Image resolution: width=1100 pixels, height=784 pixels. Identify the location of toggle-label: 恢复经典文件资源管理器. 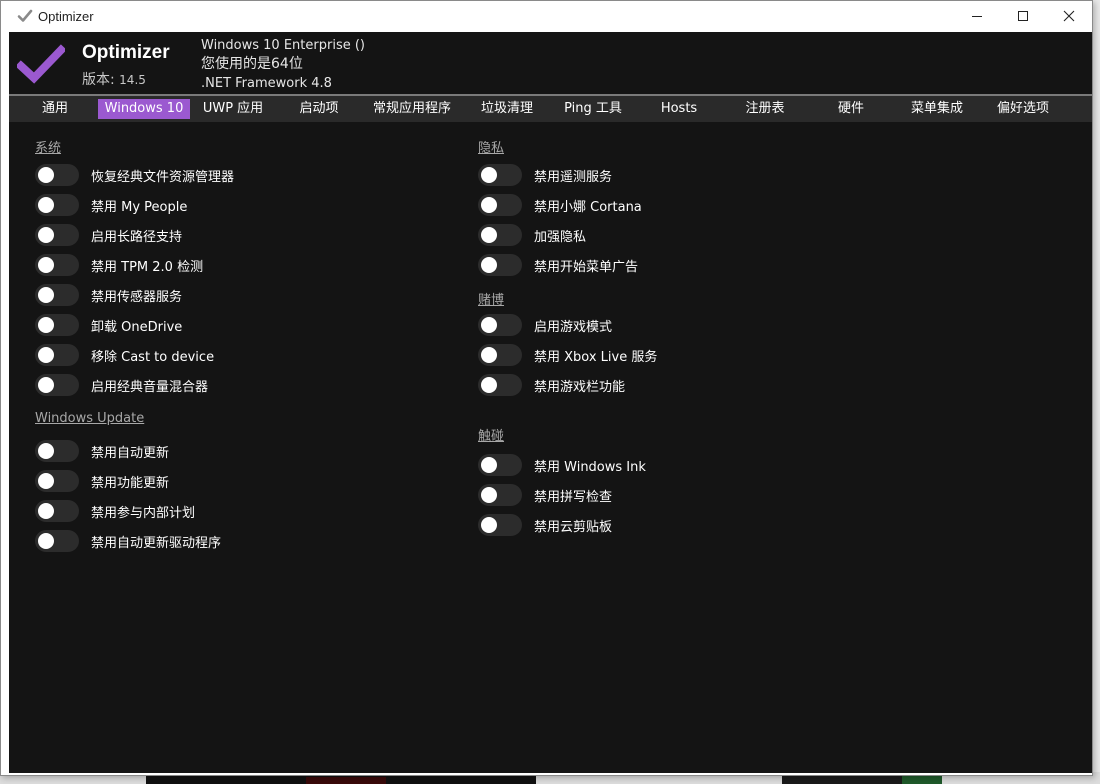
(163, 177).